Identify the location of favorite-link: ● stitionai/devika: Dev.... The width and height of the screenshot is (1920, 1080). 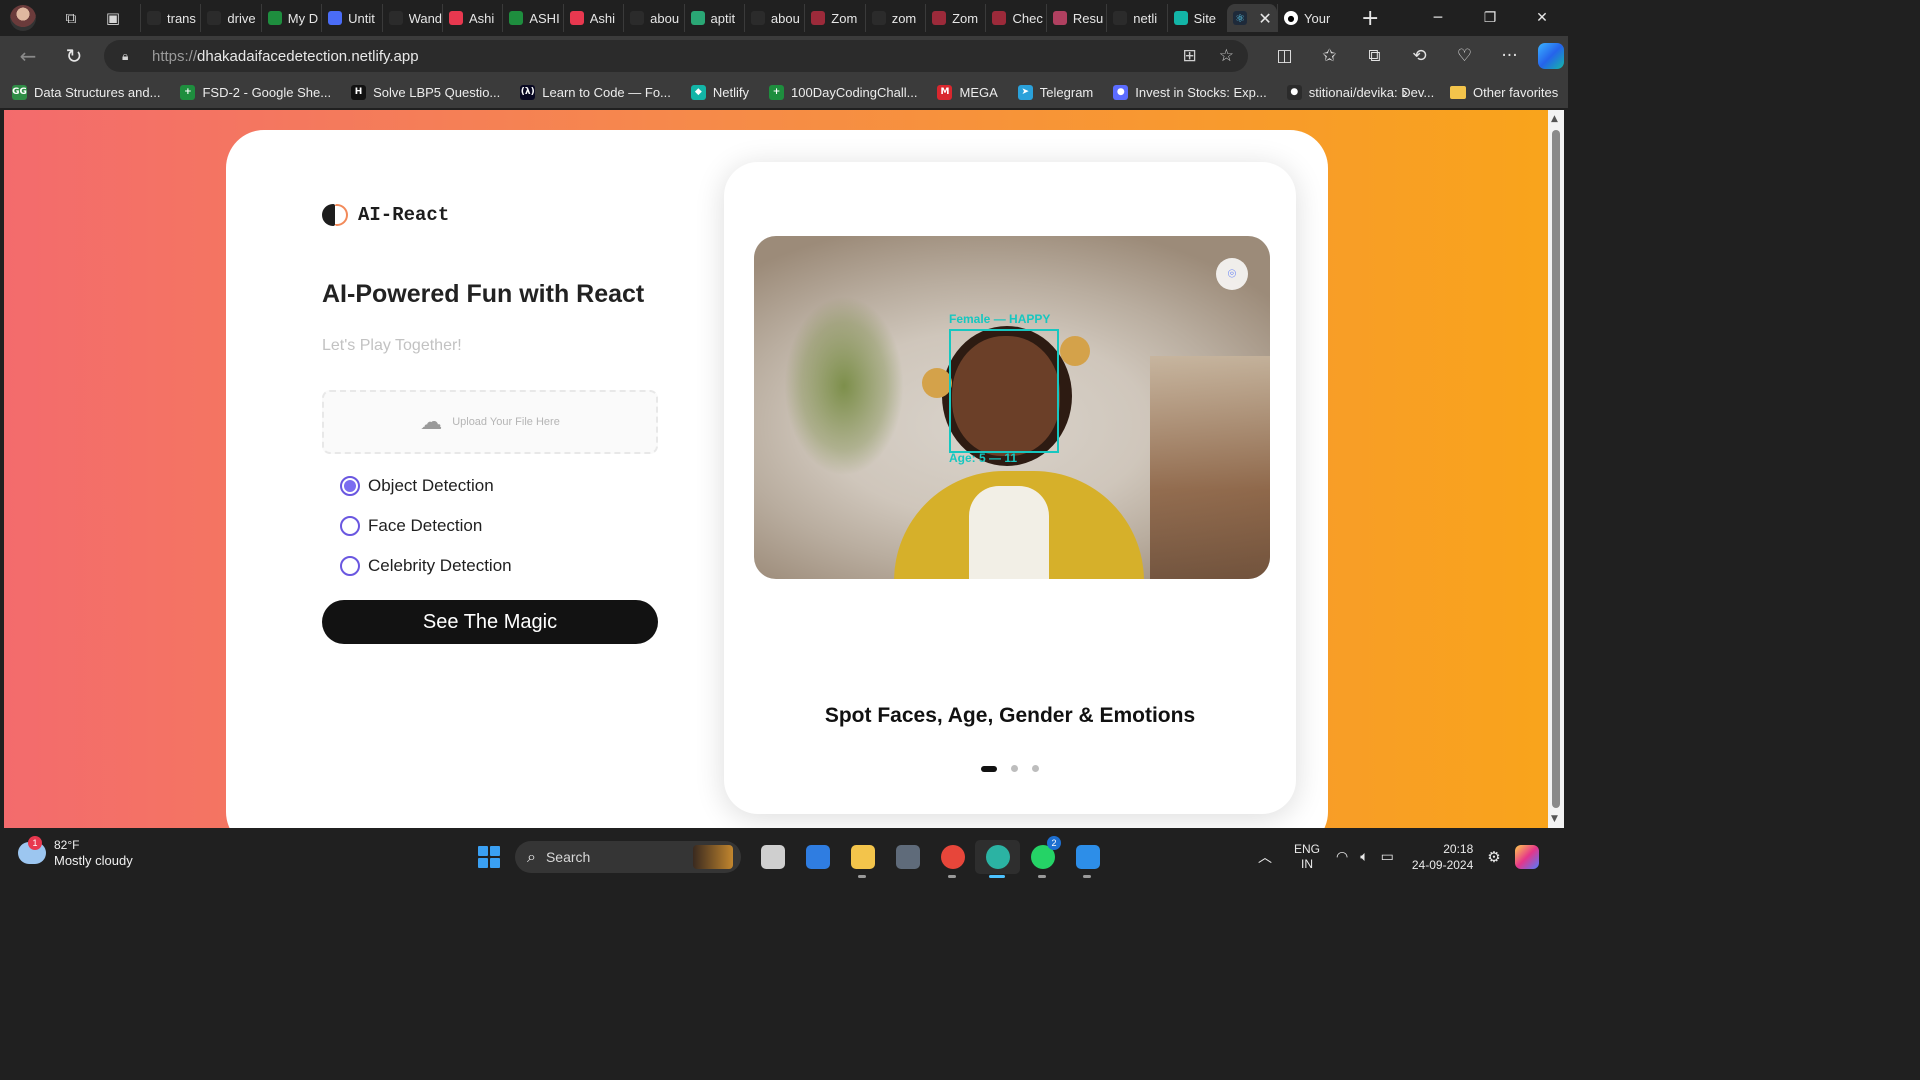
(1360, 92).